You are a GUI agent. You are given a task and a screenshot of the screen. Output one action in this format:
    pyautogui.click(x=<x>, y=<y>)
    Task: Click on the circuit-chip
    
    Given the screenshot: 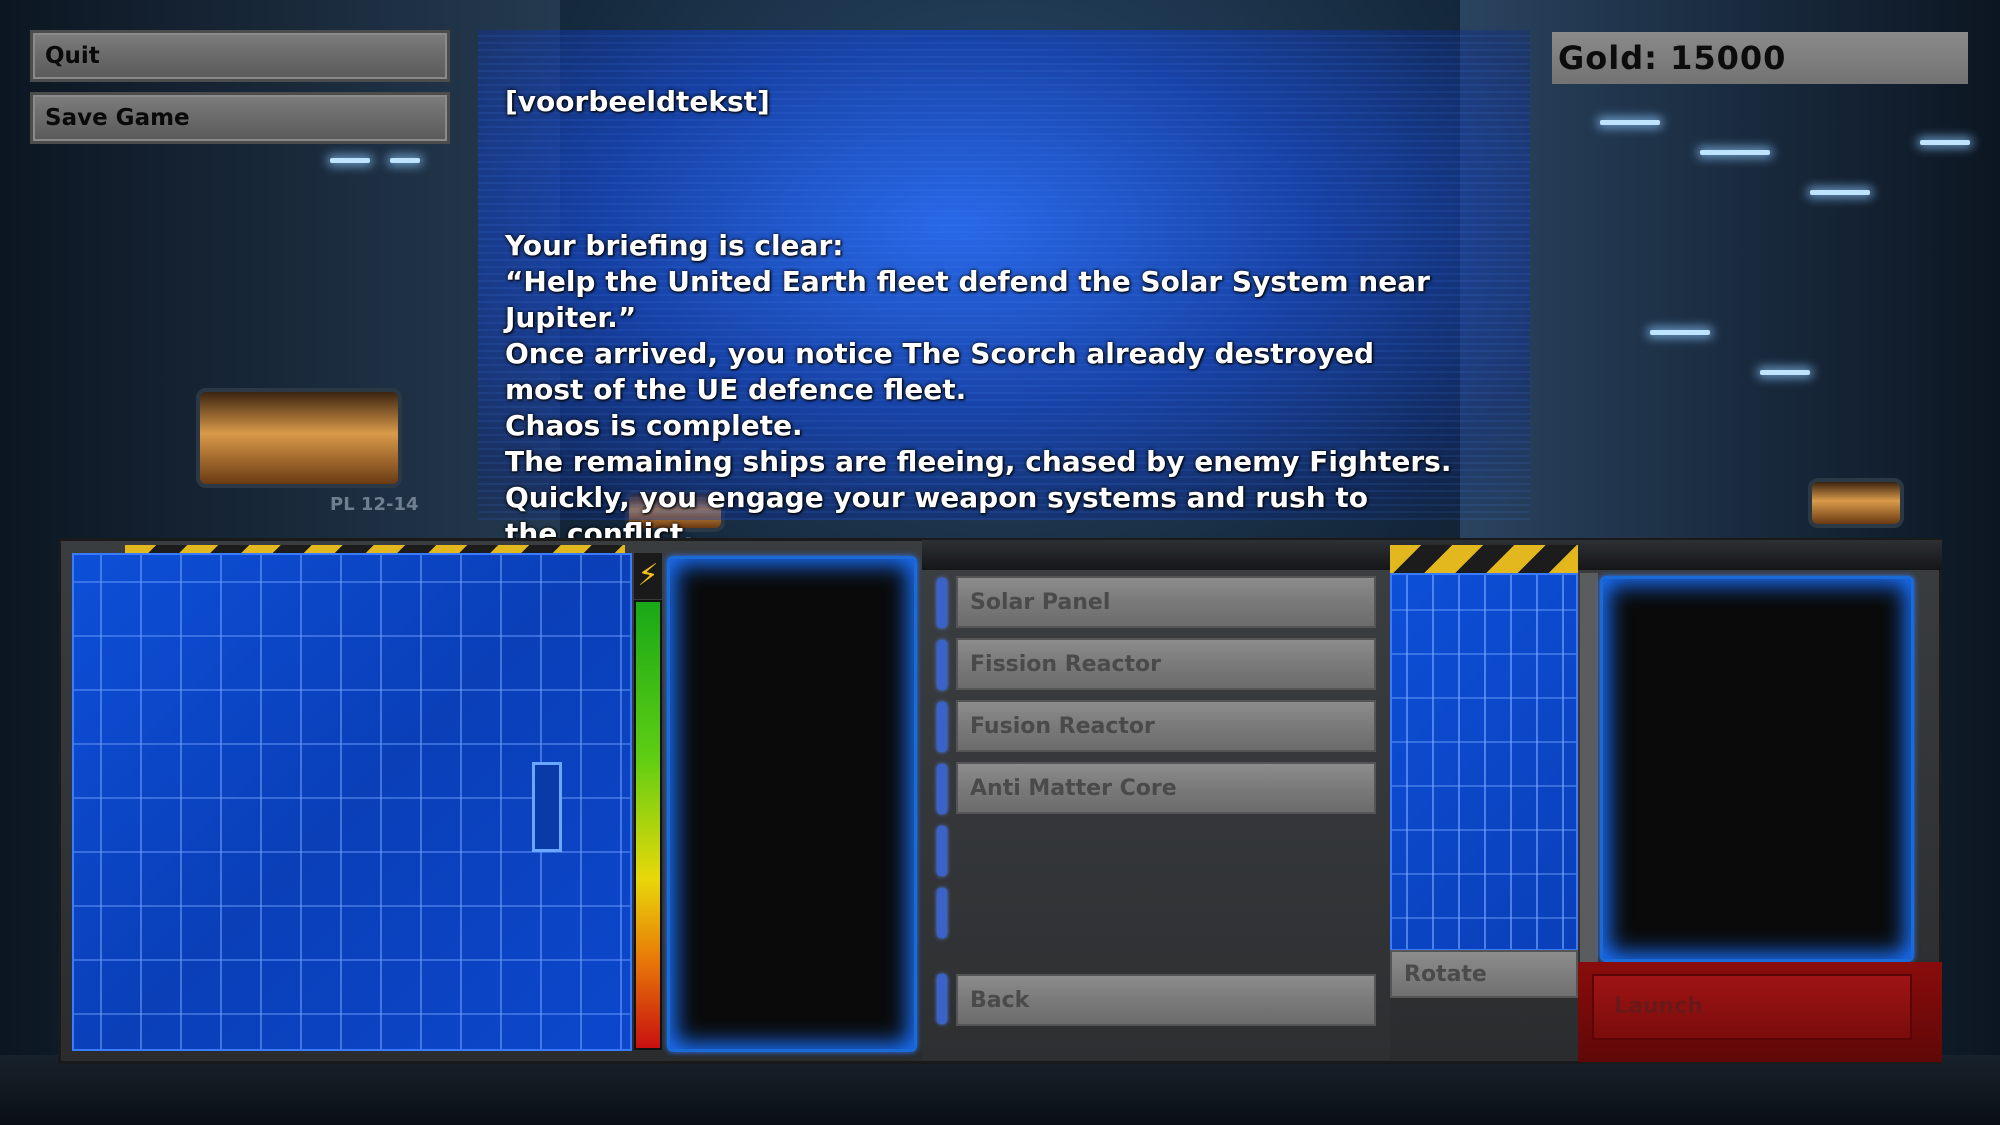 What is the action you would take?
    pyautogui.click(x=547, y=807)
    